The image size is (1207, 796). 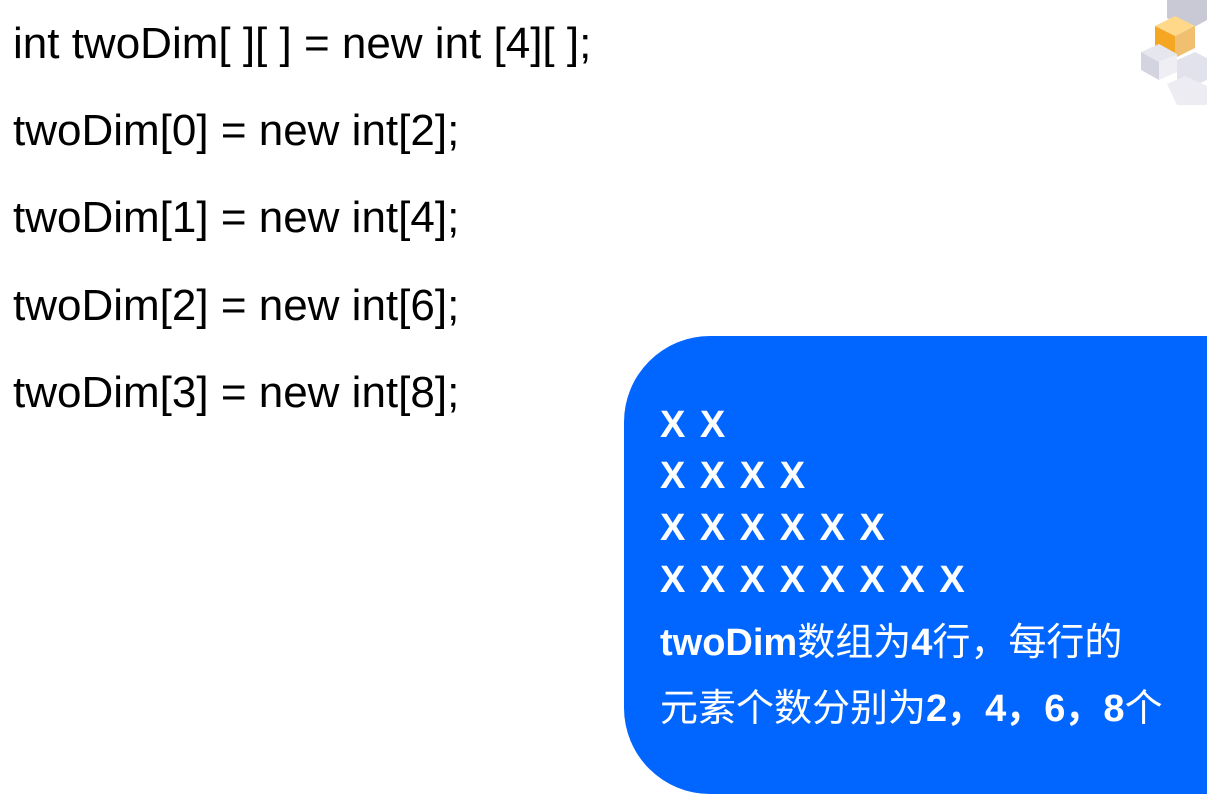 What do you see at coordinates (854, 643) in the screenshot?
I see `note-text: 数组为` at bounding box center [854, 643].